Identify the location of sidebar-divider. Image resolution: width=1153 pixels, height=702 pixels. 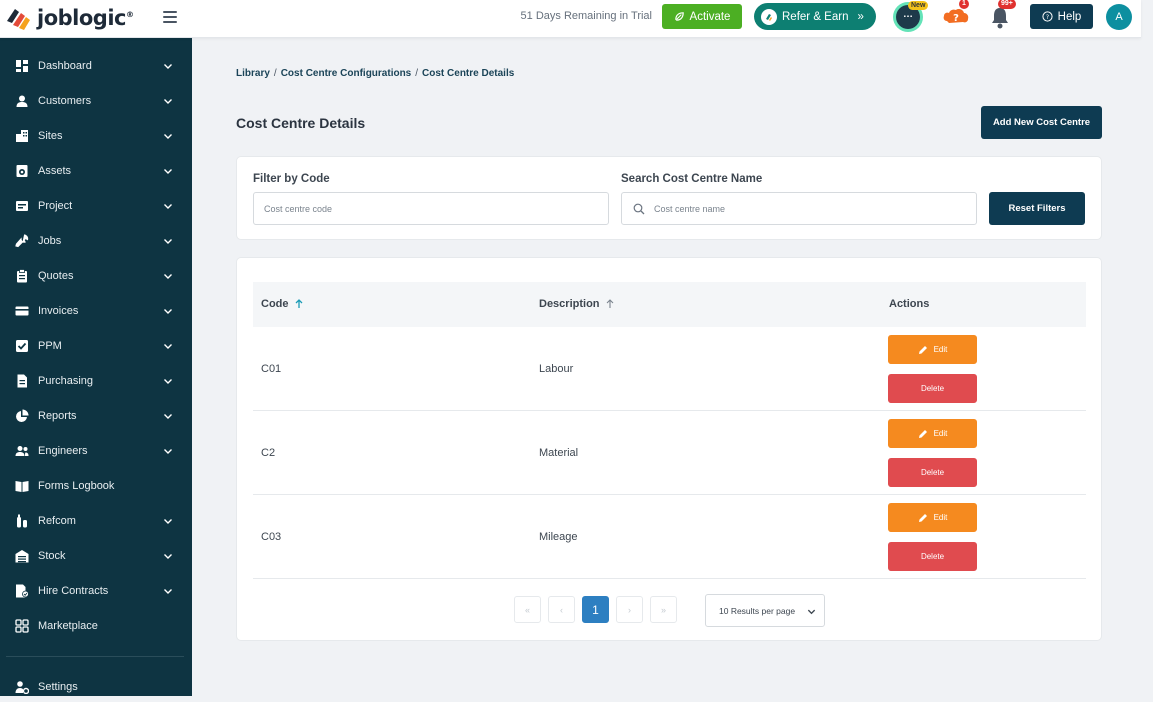
(95, 656).